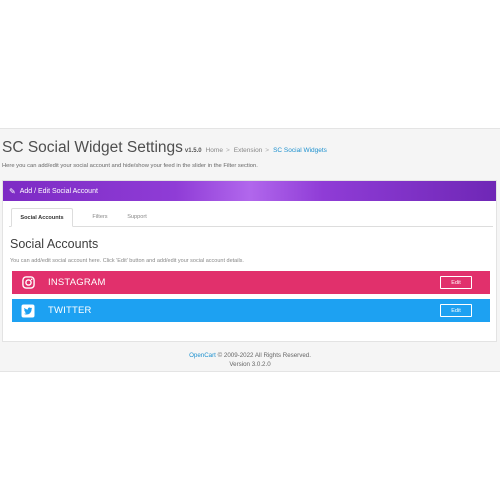  I want to click on twitter-icon, so click(28, 311).